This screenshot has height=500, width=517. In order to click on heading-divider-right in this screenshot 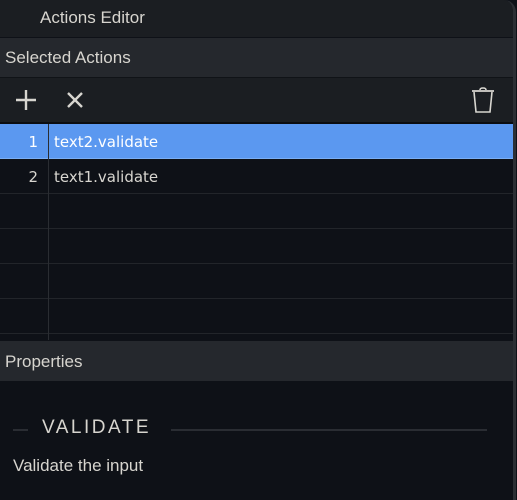, I will do `click(329, 430)`.